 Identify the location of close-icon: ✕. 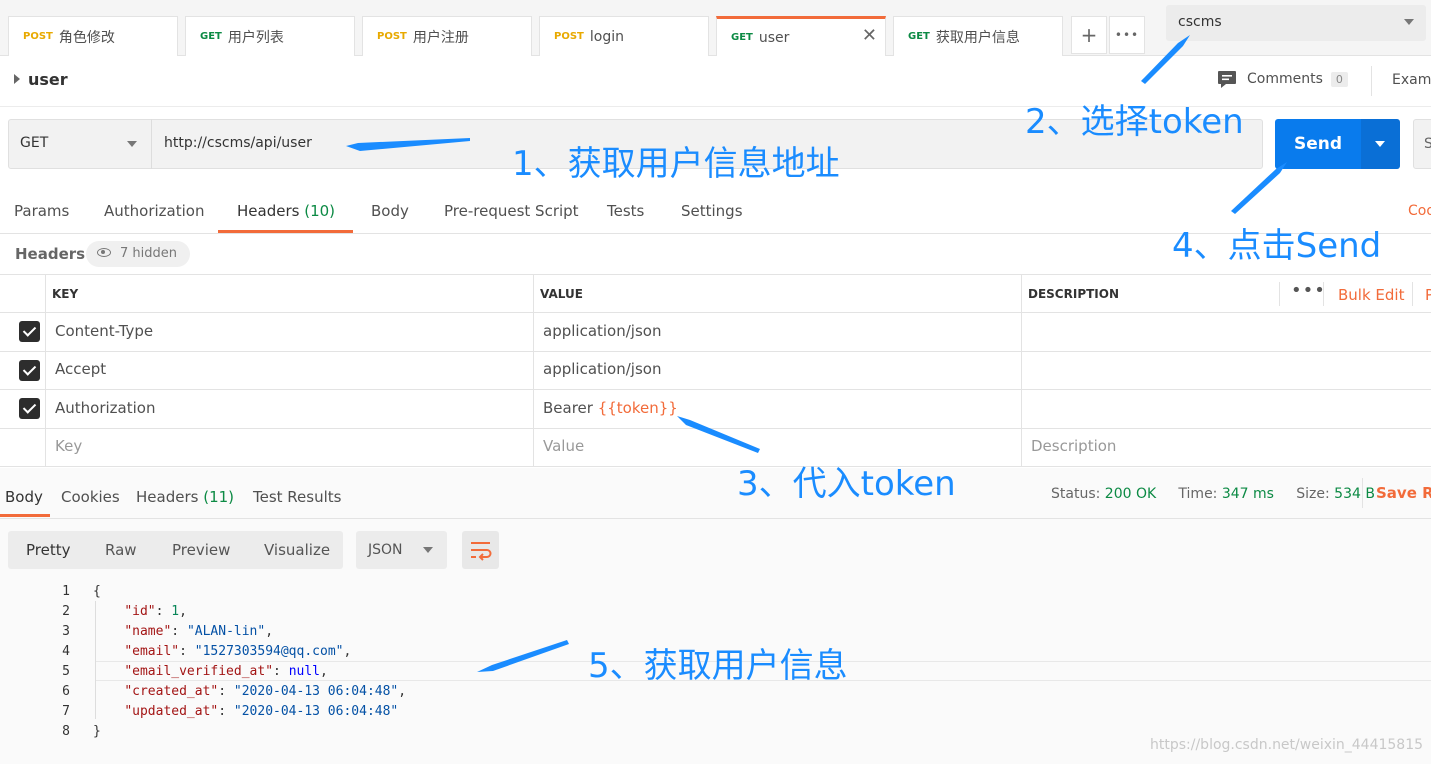
(869, 35).